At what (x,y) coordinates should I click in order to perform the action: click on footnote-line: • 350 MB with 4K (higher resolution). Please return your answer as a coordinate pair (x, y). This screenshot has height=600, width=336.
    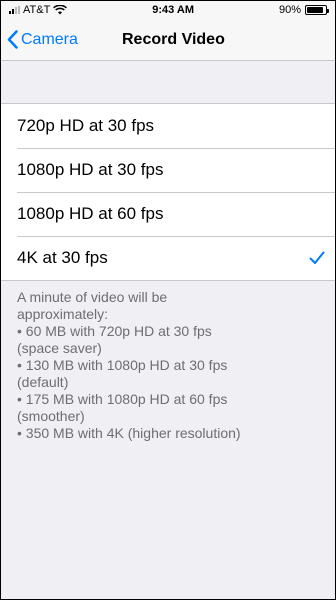
    Looking at the image, I should click on (129, 433).